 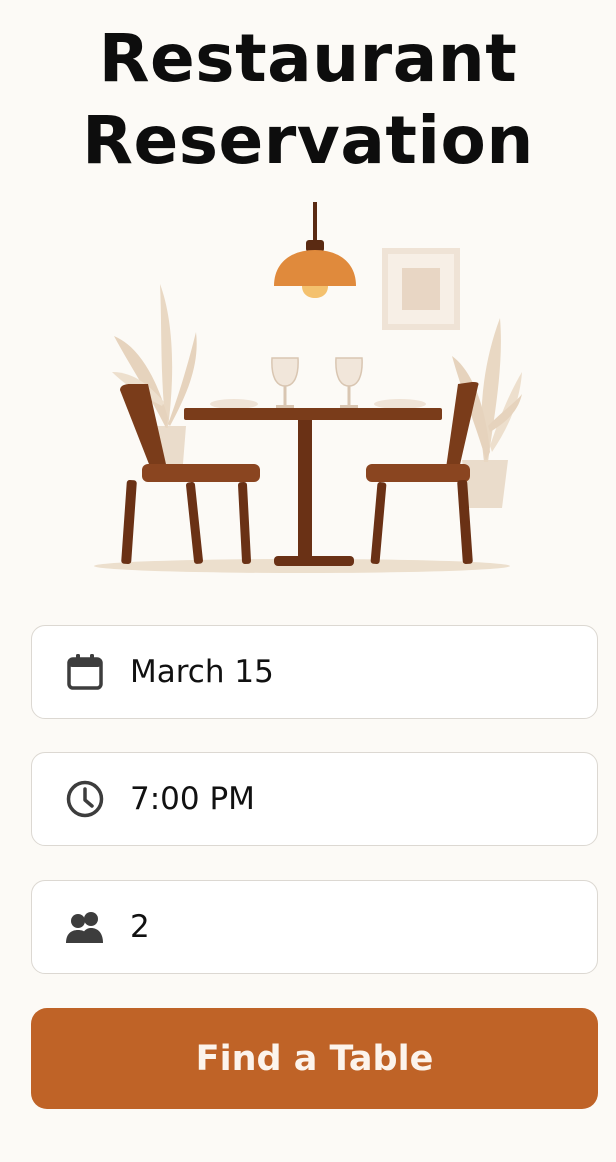 What do you see at coordinates (314, 672) in the screenshot?
I see `date-field: March 15` at bounding box center [314, 672].